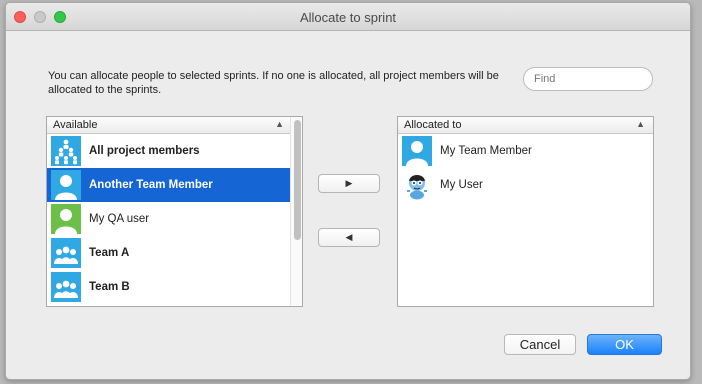  I want to click on cartoon-avatar-icon, so click(417, 185).